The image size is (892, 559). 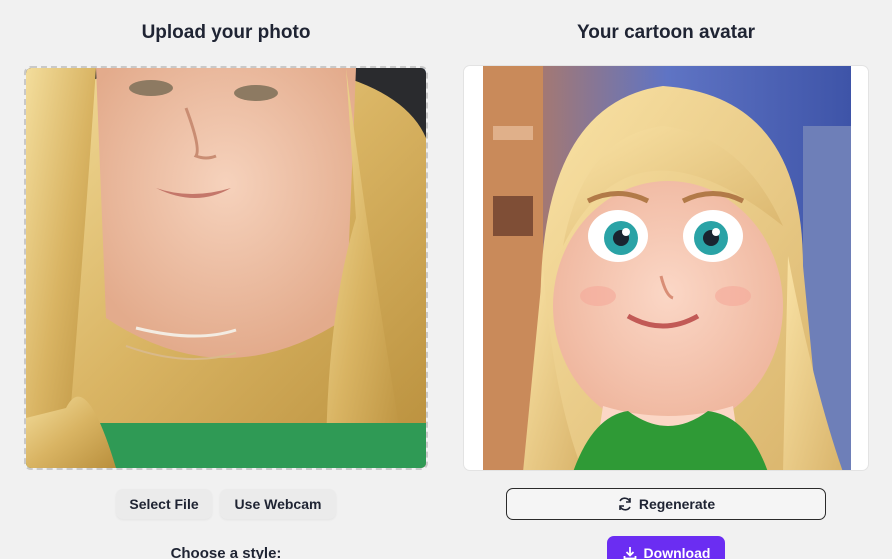 What do you see at coordinates (630, 552) in the screenshot?
I see `download-icon` at bounding box center [630, 552].